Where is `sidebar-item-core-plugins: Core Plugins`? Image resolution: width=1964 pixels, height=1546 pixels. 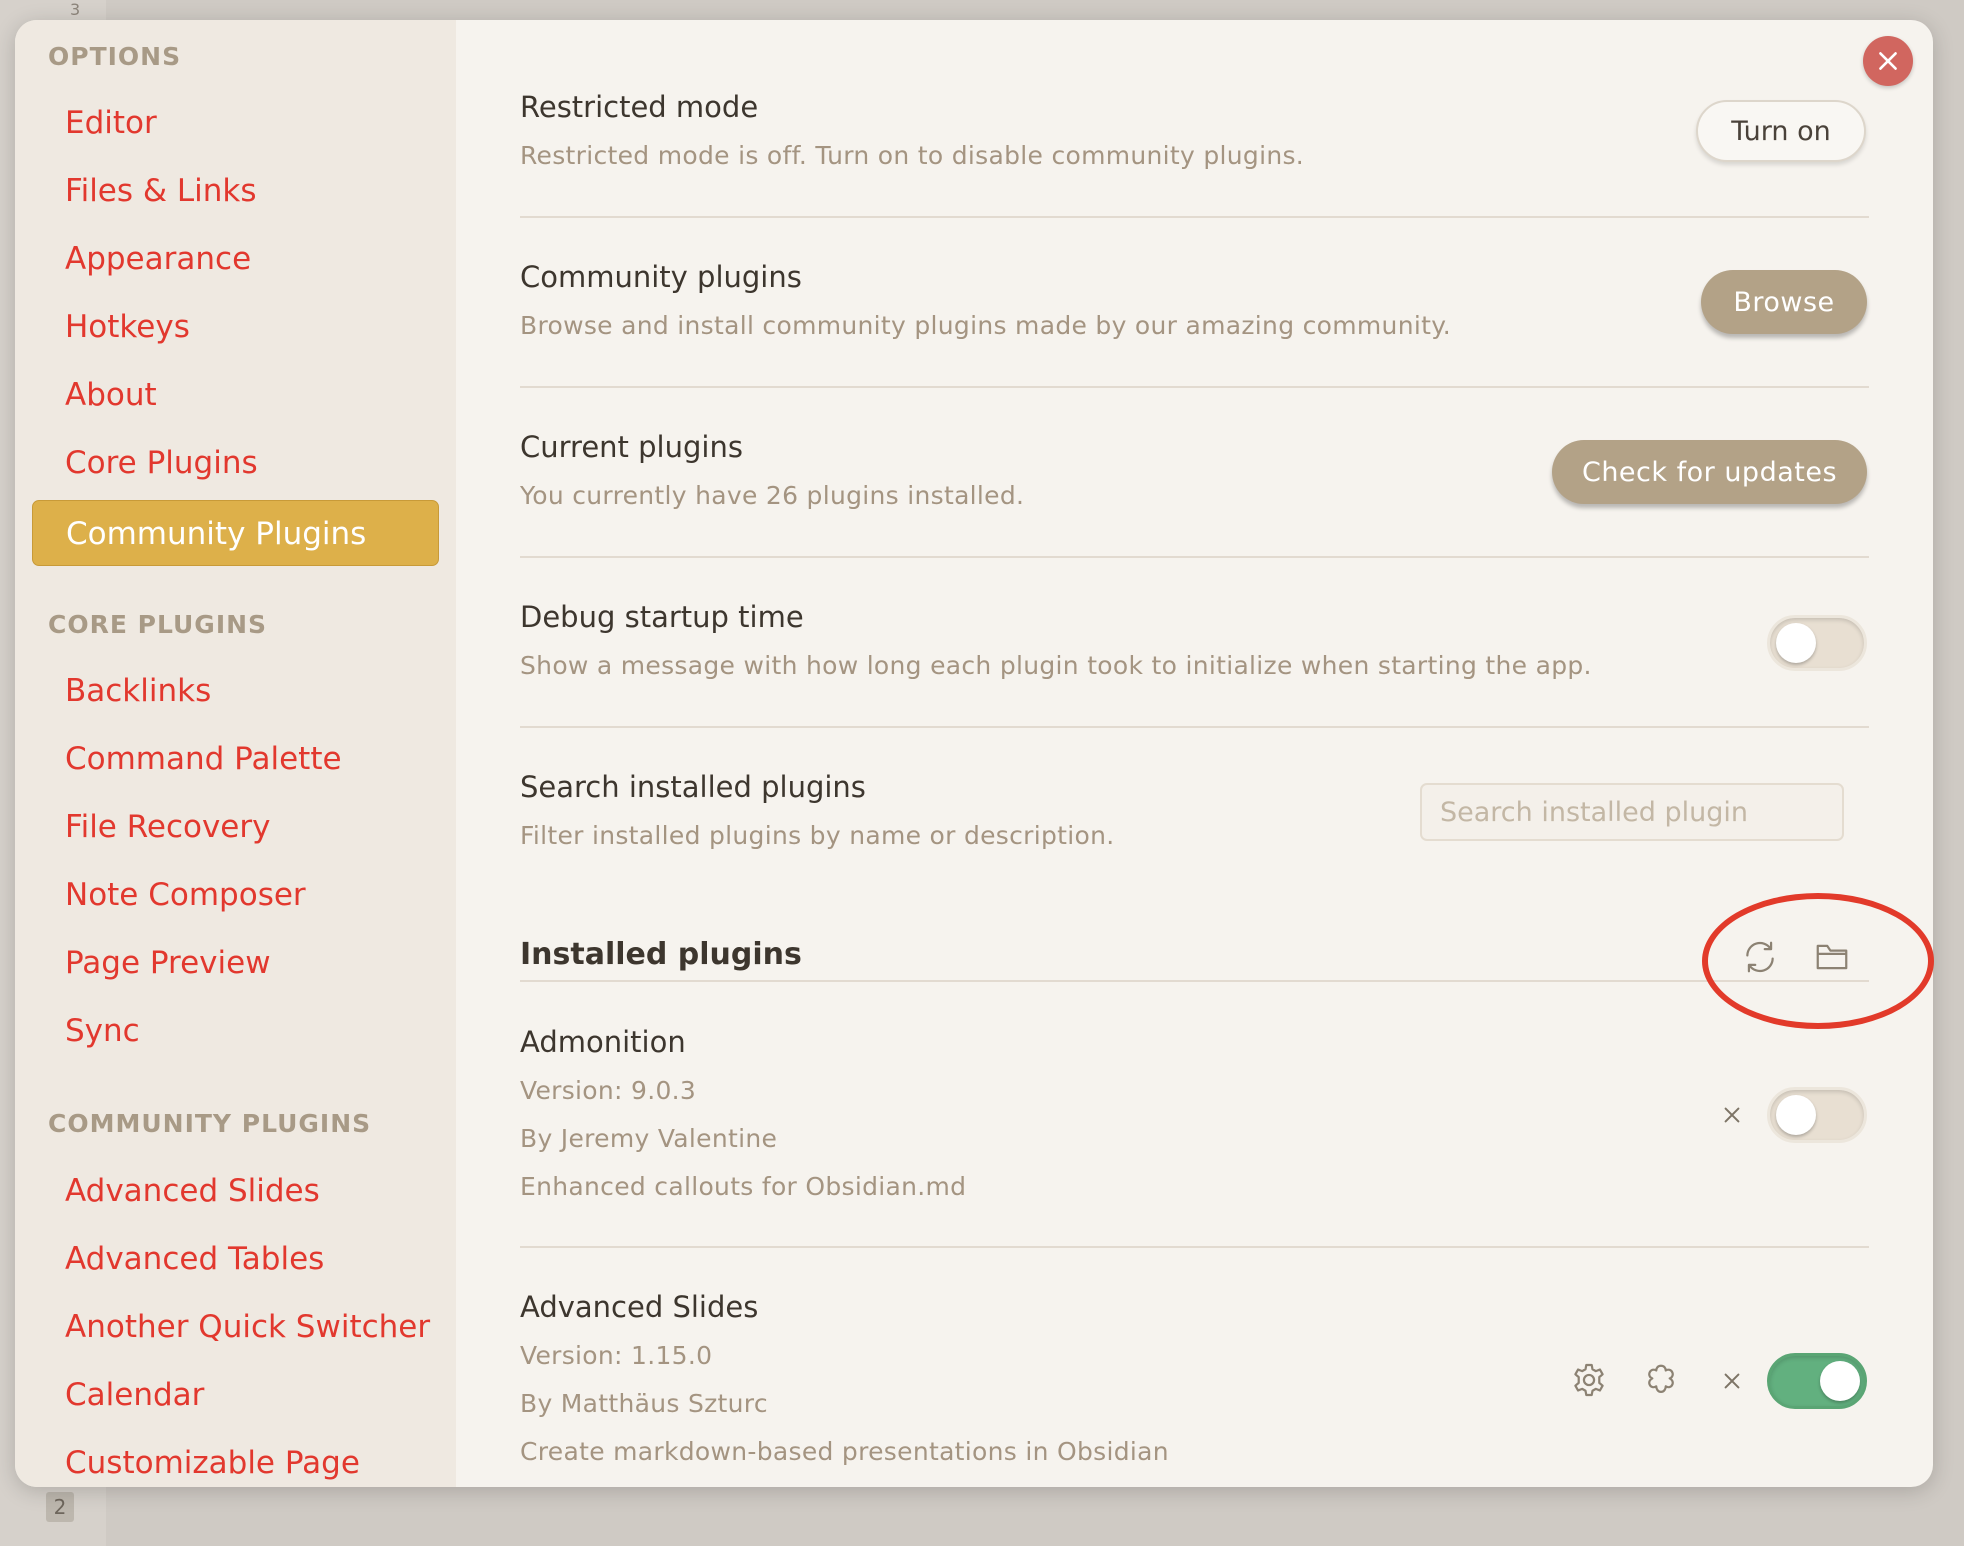
sidebar-item-core-plugins: Core Plugins is located at coordinates (161, 463).